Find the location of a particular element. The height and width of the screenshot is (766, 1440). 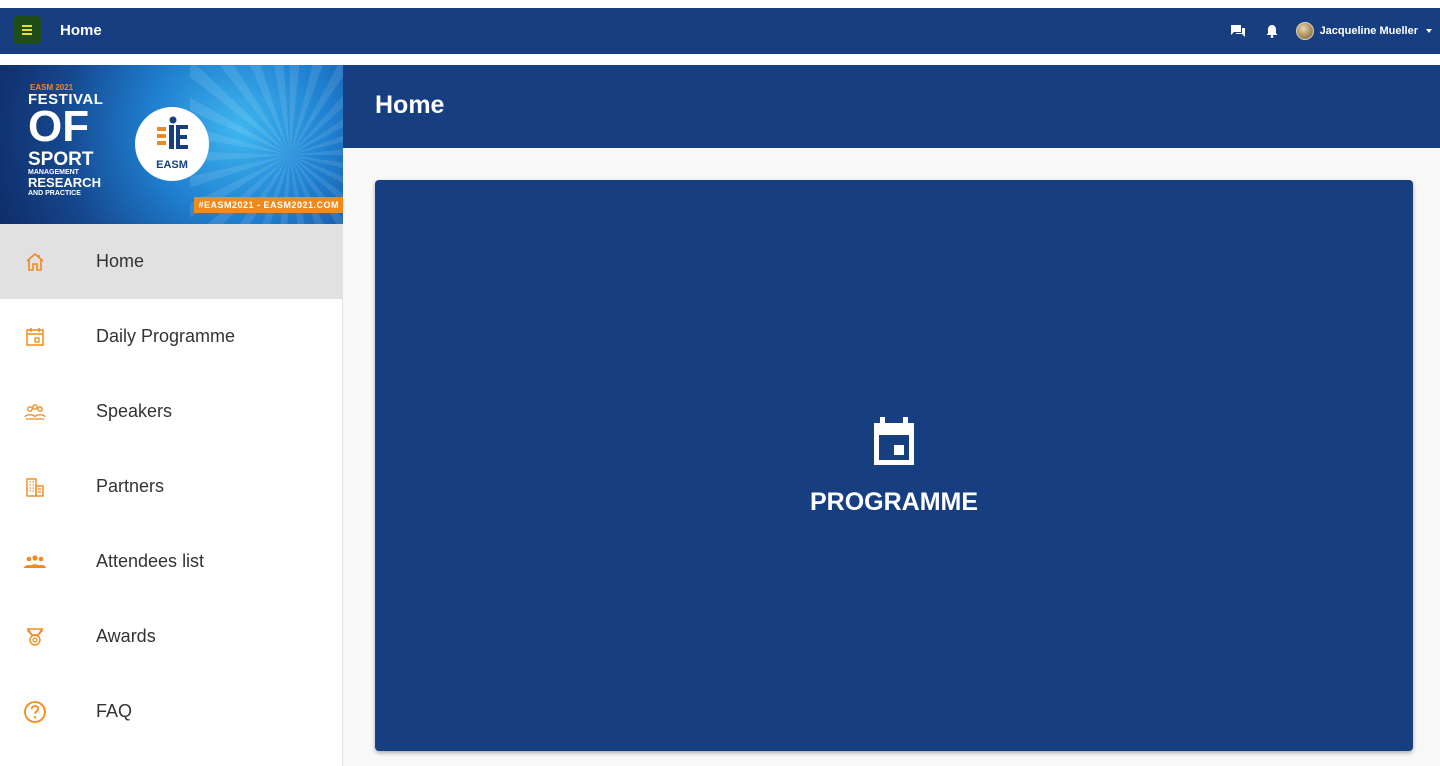

home-icon is located at coordinates (35, 262).